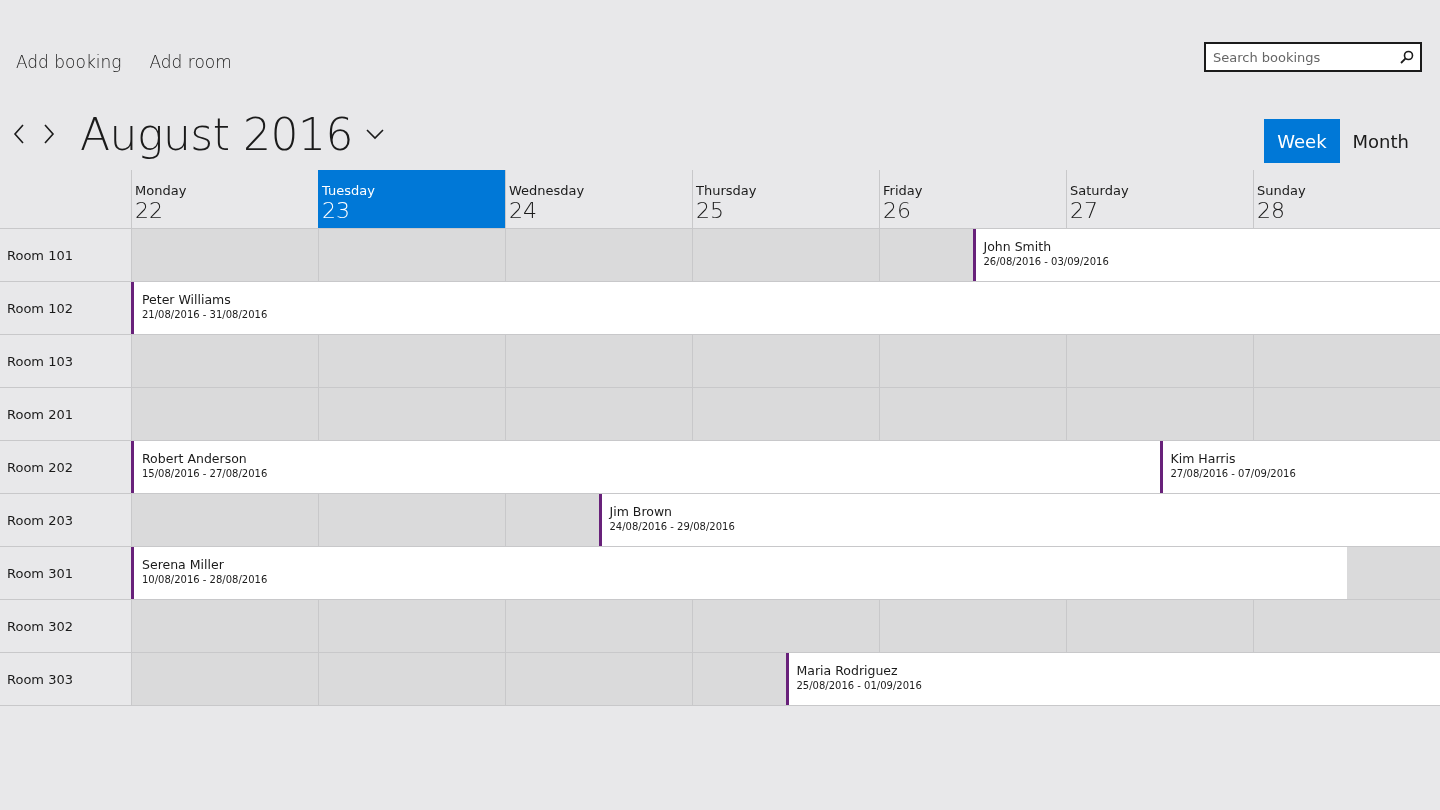  I want to click on guest-name: Jim Brown, so click(641, 511).